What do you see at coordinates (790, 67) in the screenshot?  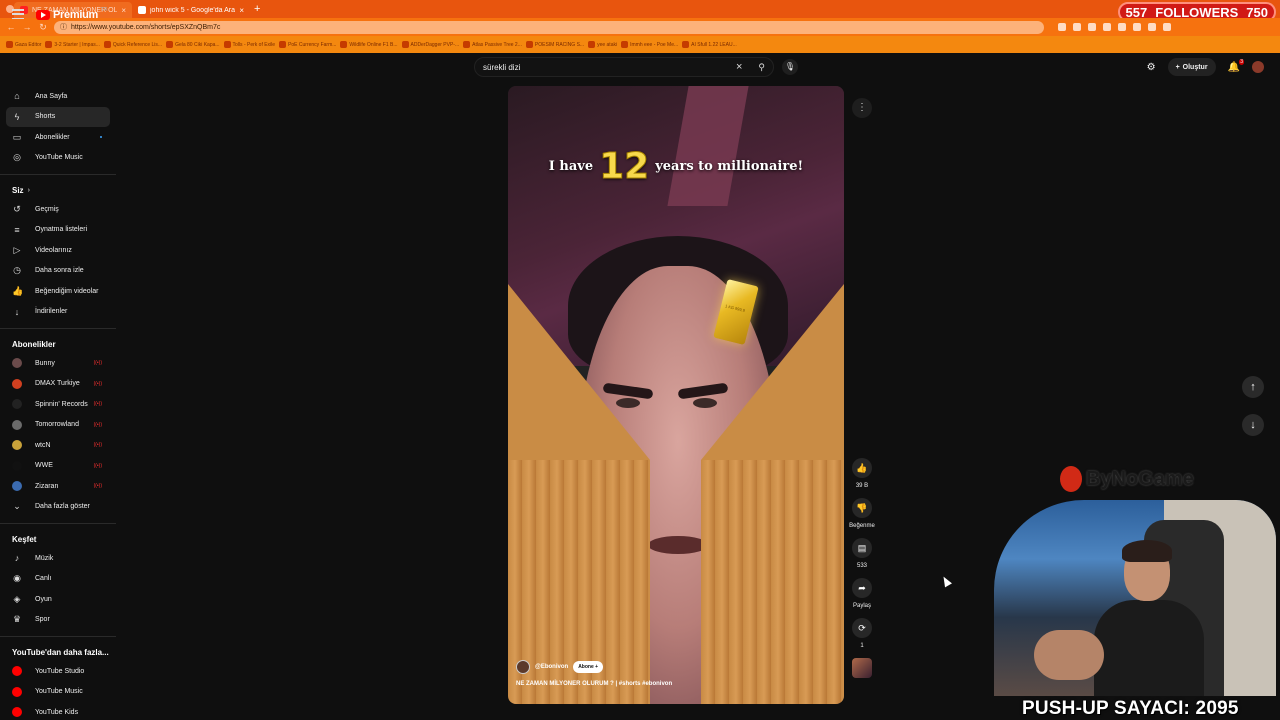 I see `microphone-icon: 🎙` at bounding box center [790, 67].